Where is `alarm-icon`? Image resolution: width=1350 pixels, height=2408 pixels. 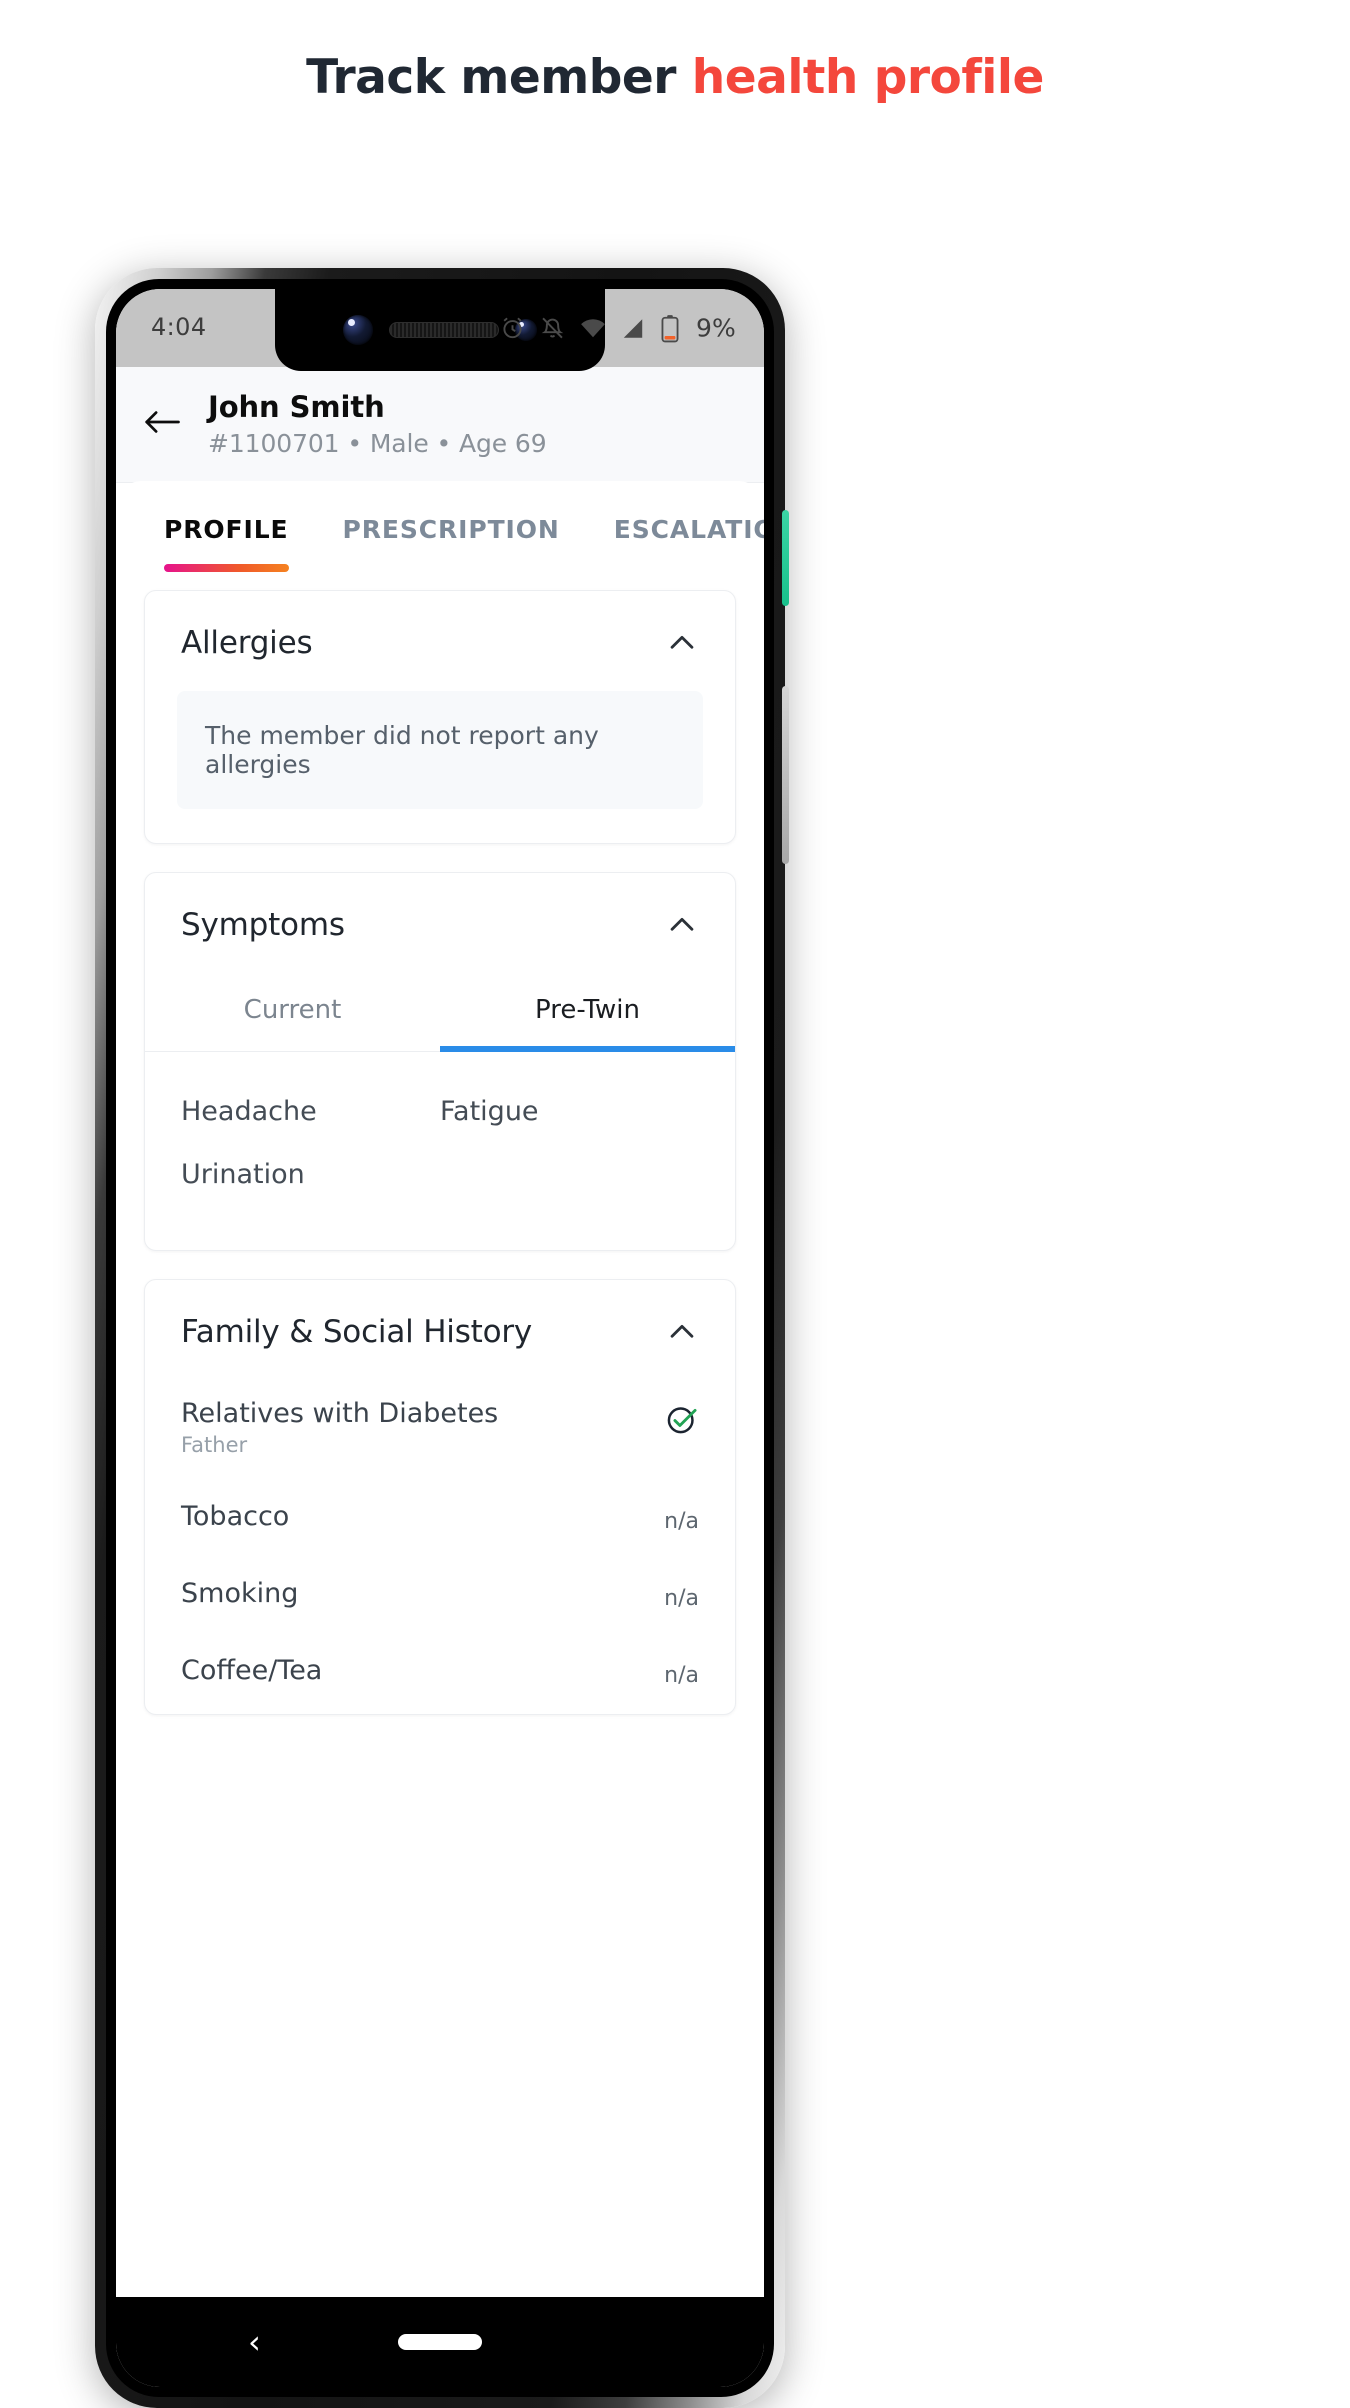 alarm-icon is located at coordinates (512, 328).